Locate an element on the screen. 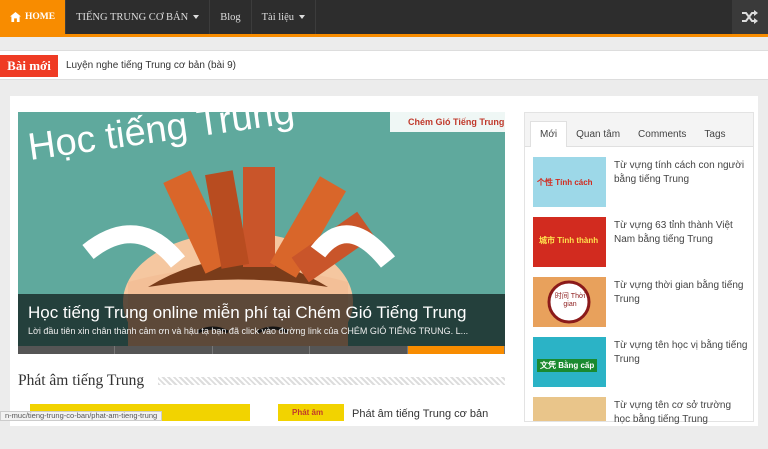 The image size is (768, 449). post-thumbnail-text: 个性 Tính cách is located at coordinates (565, 182).